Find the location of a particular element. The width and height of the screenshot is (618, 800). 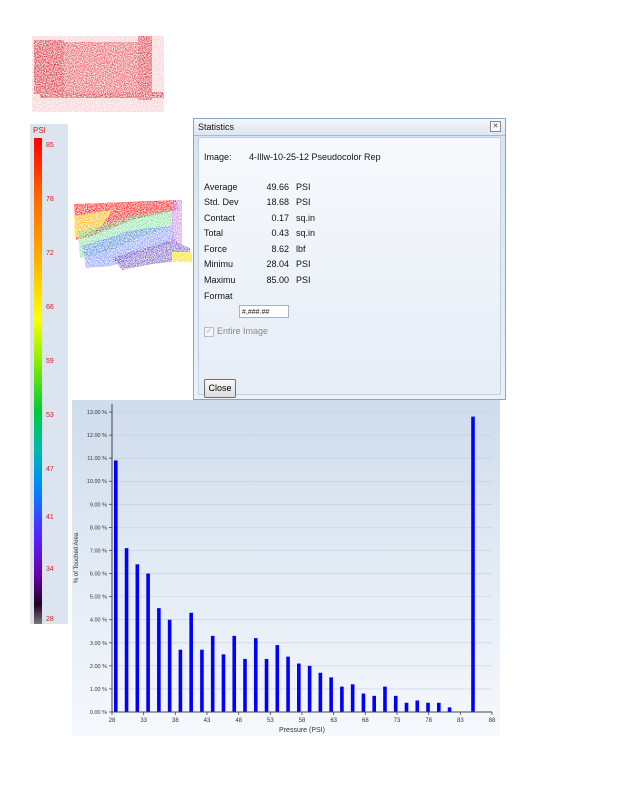

y-tick-label: 3.00 % is located at coordinates (98, 644).